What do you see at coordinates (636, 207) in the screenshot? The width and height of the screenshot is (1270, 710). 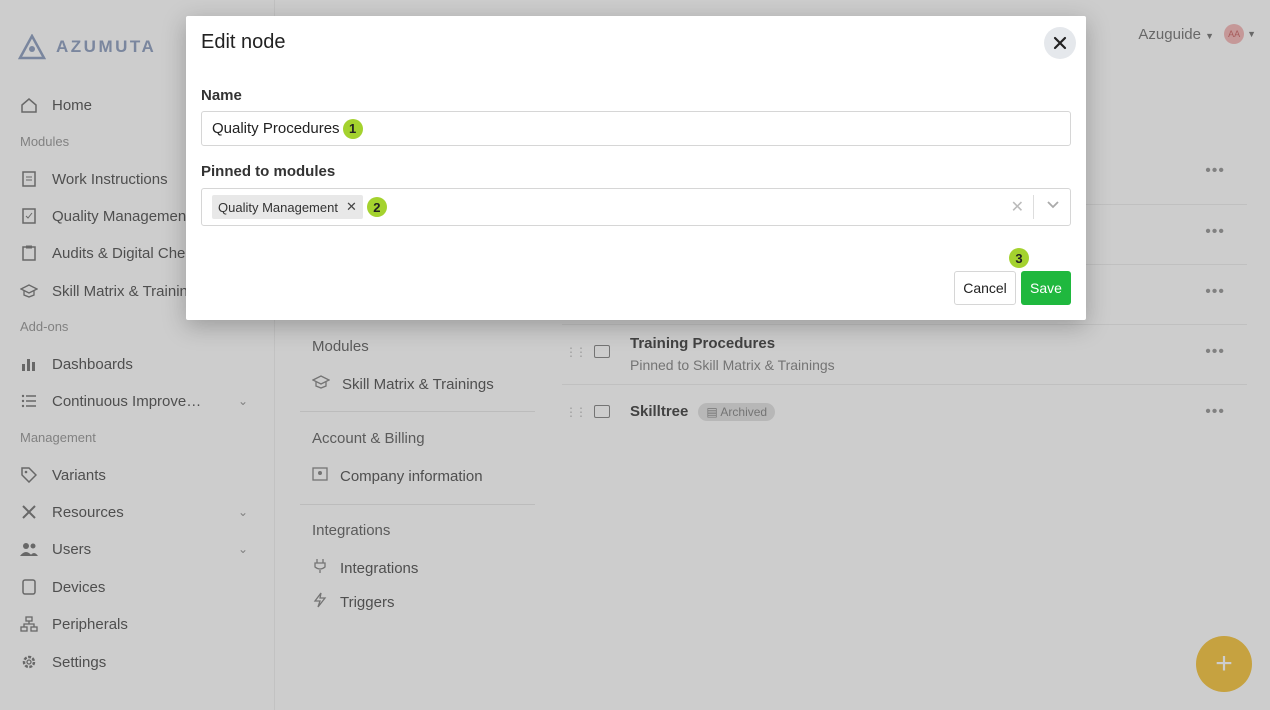 I see `pinned-modules-select: Quality Management ✕ 2 ✕` at bounding box center [636, 207].